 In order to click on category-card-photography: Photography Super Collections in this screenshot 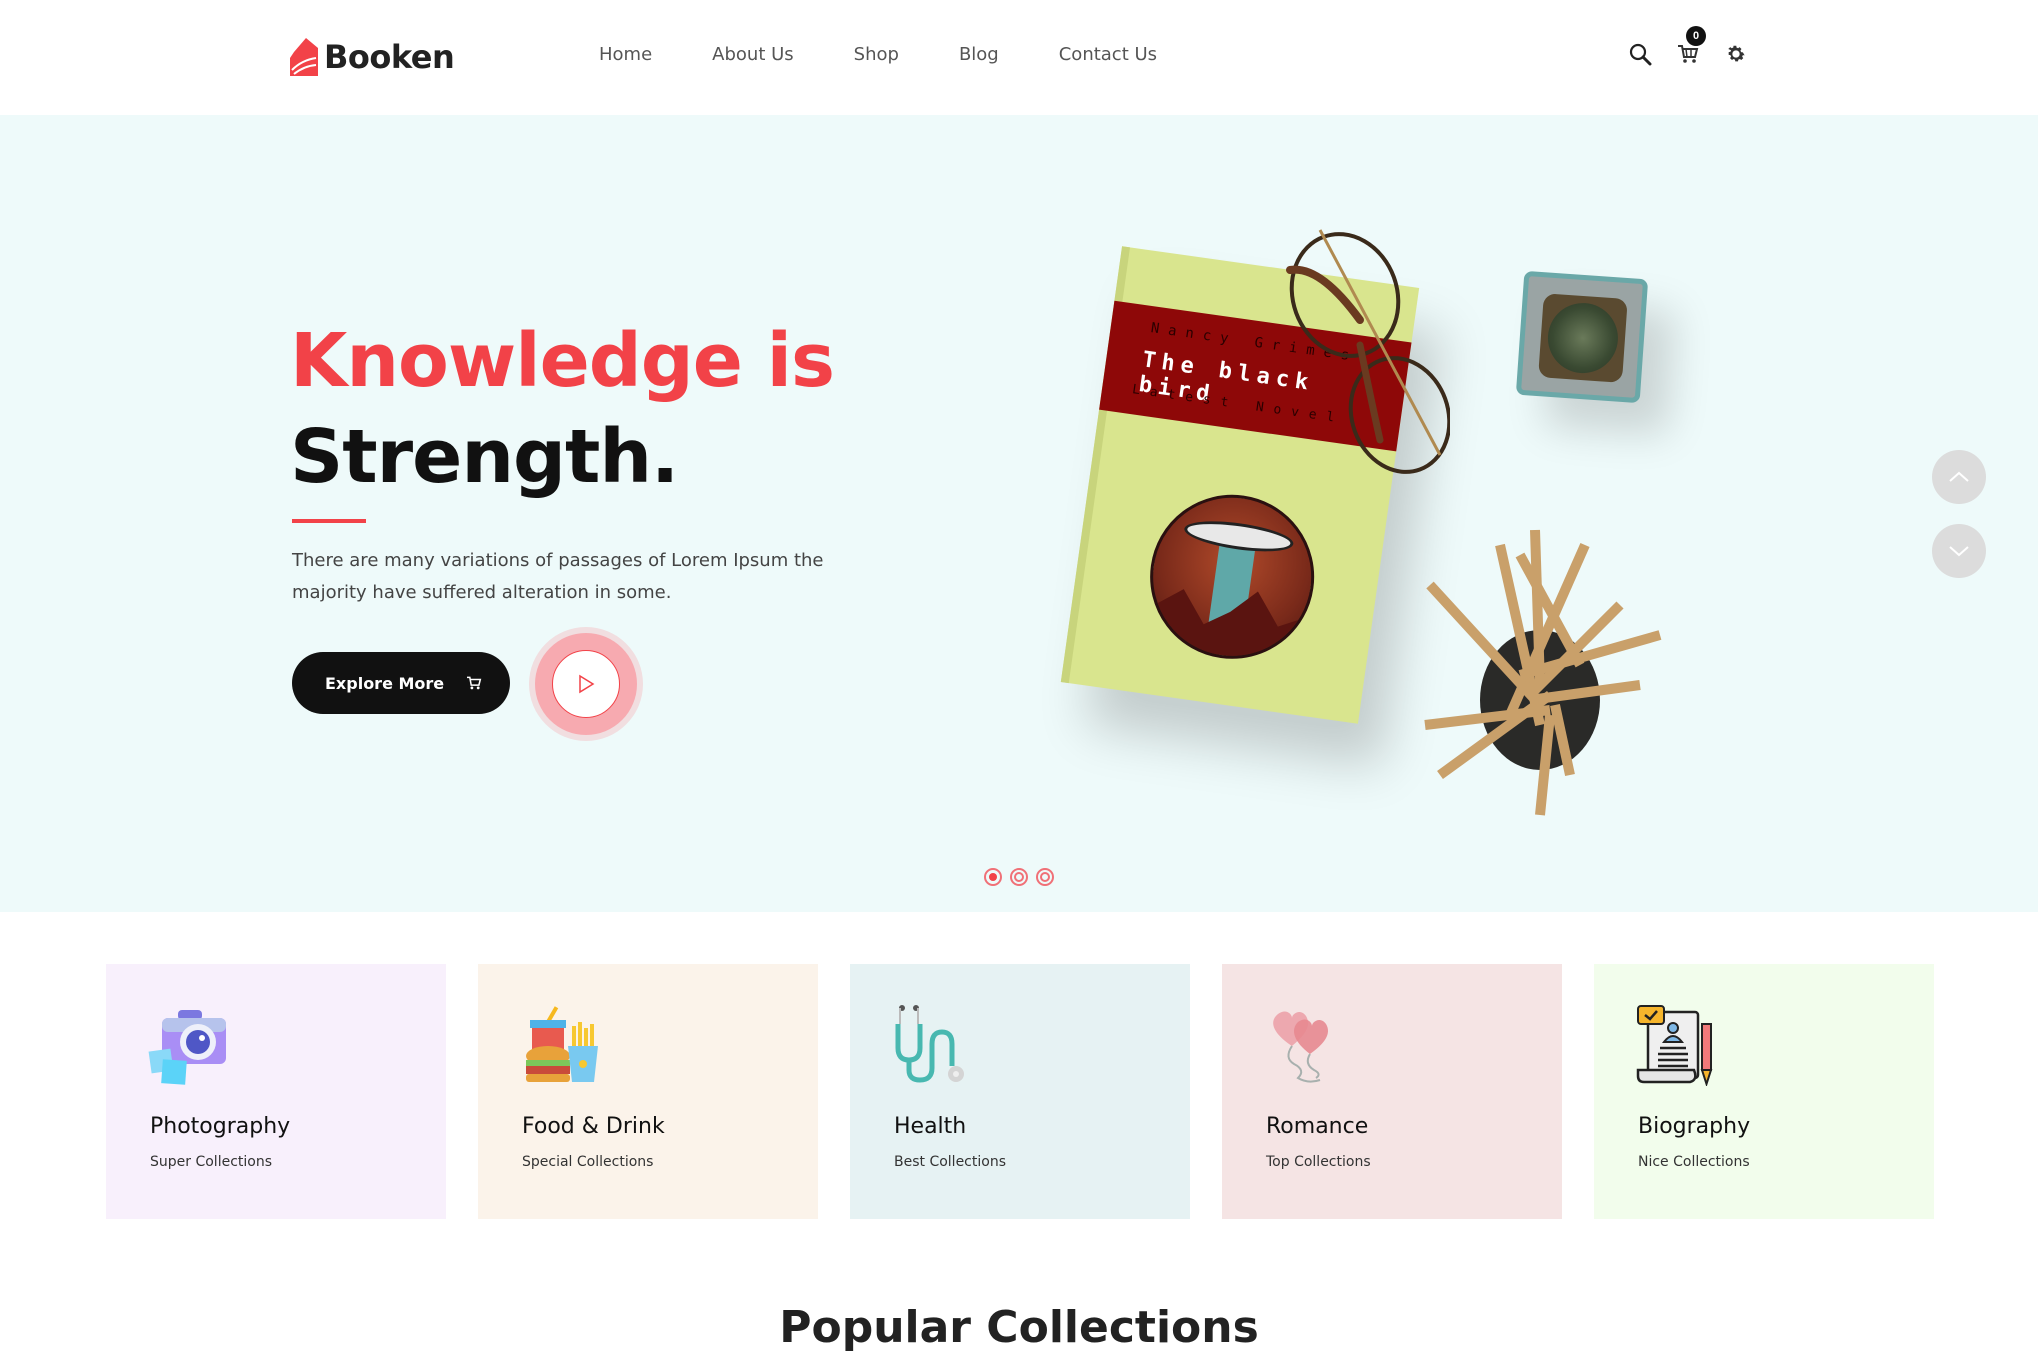, I will do `click(276, 1091)`.